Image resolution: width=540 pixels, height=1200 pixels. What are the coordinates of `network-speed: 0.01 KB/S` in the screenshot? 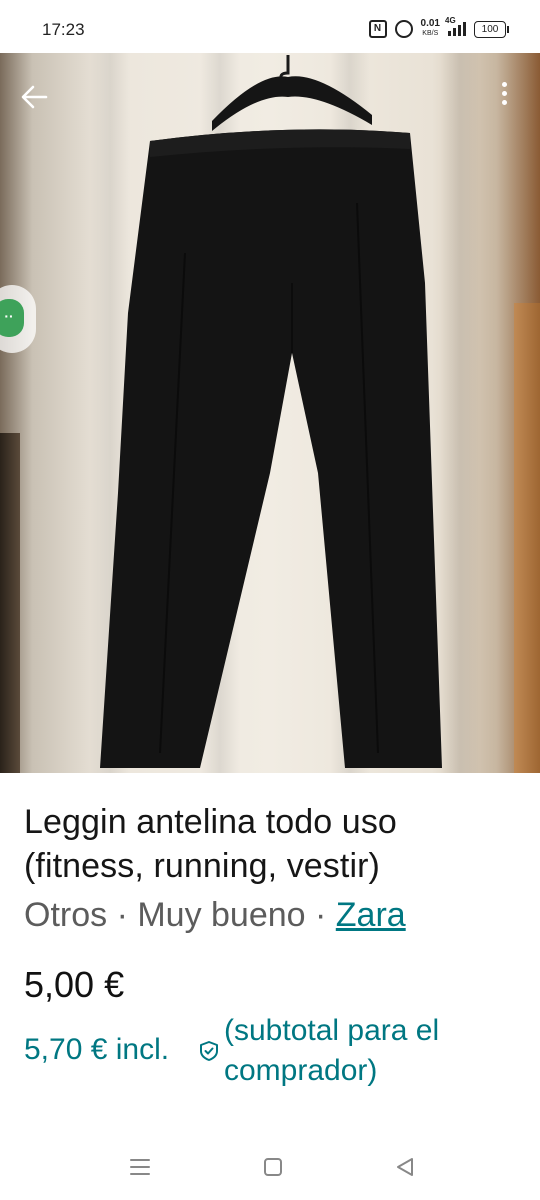 It's located at (430, 29).